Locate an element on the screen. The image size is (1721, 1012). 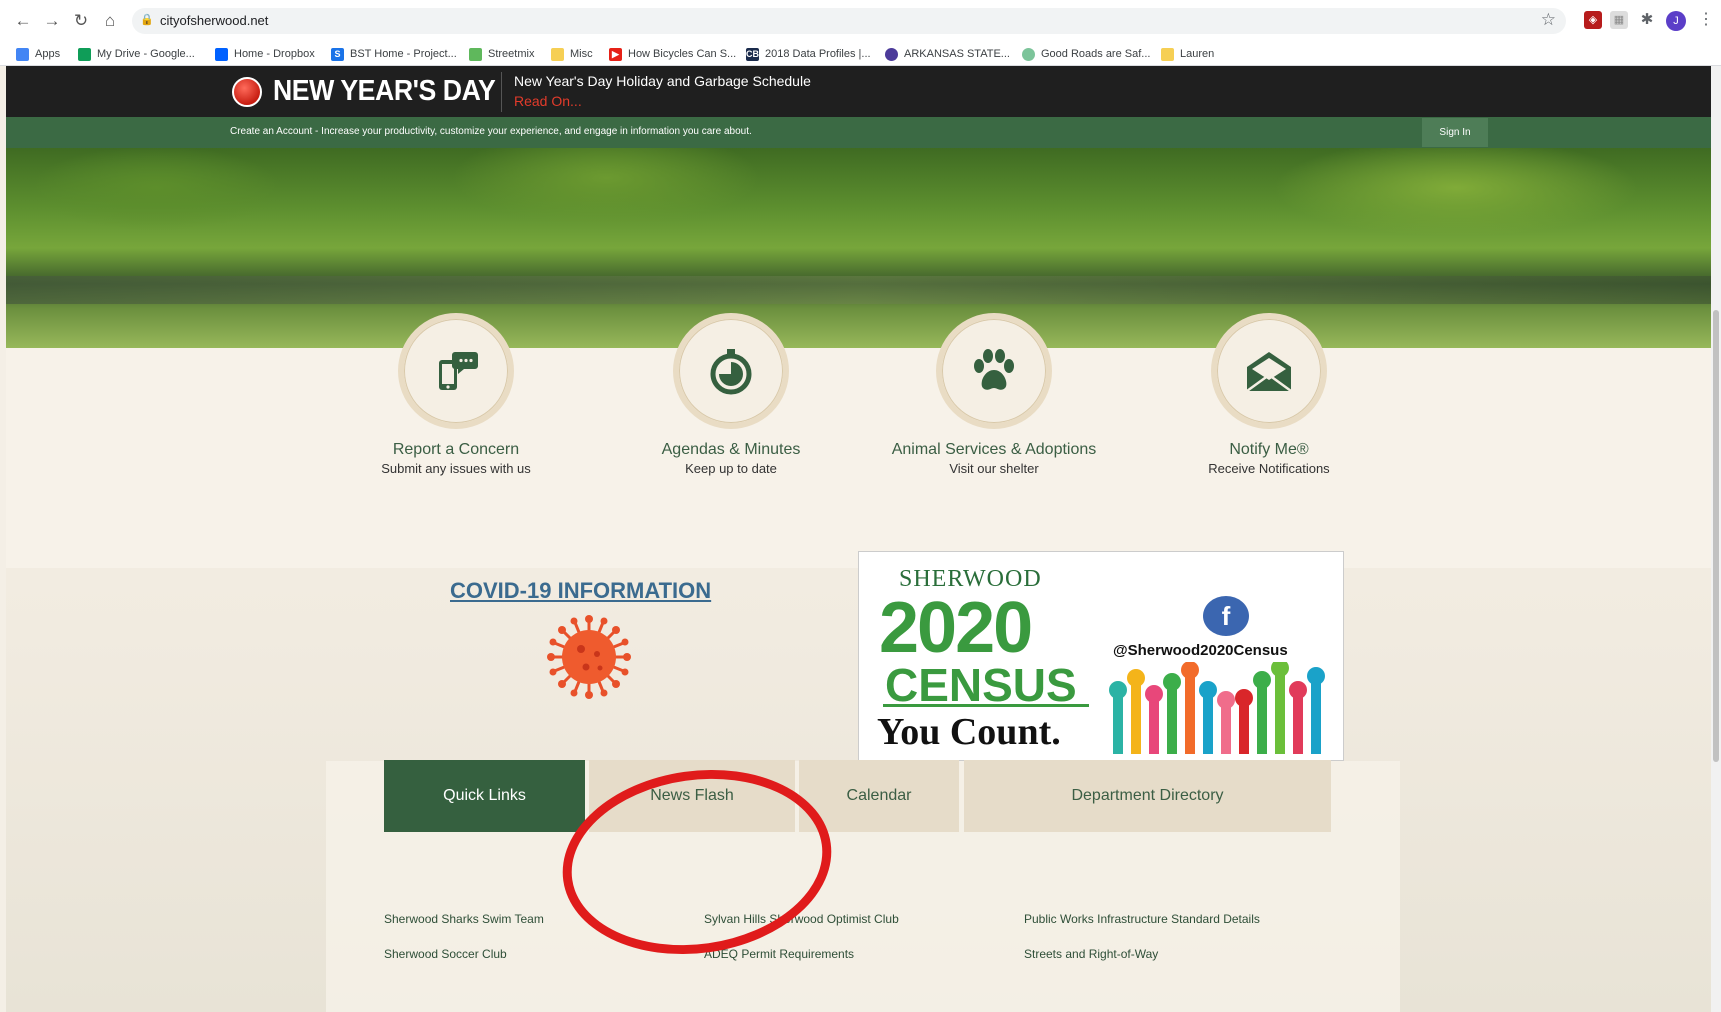
home-icon: ⌂ is located at coordinates (110, 21).